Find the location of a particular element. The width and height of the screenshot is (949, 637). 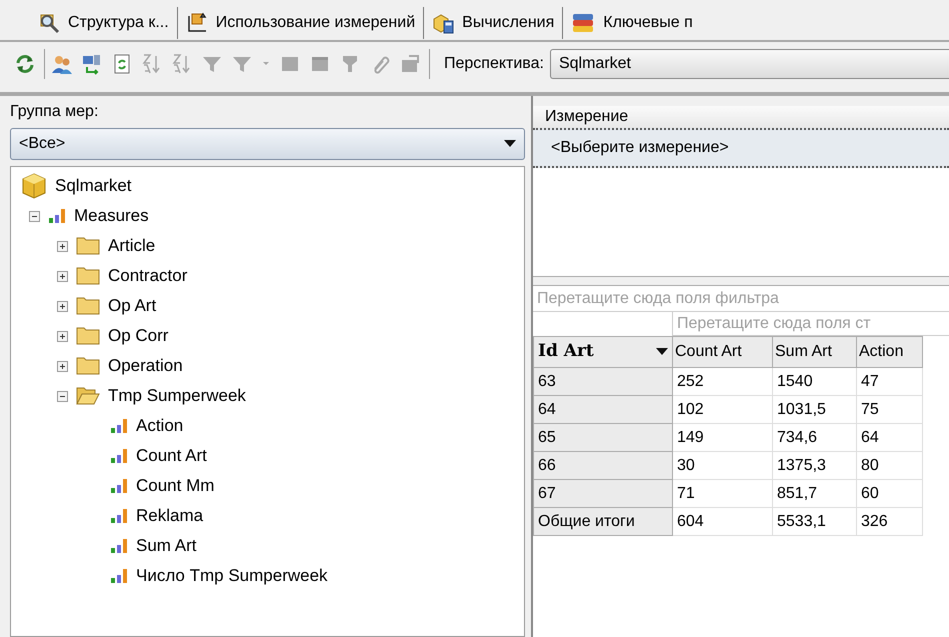

table-cell: 1375,3 is located at coordinates (815, 466).